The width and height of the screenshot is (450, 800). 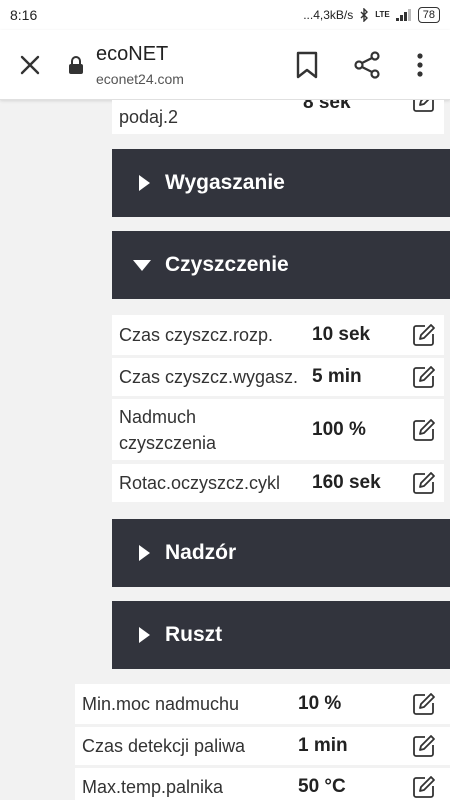 I want to click on status-bar: 8:16 ...4,3kB/s LTE 78, so click(x=225, y=15).